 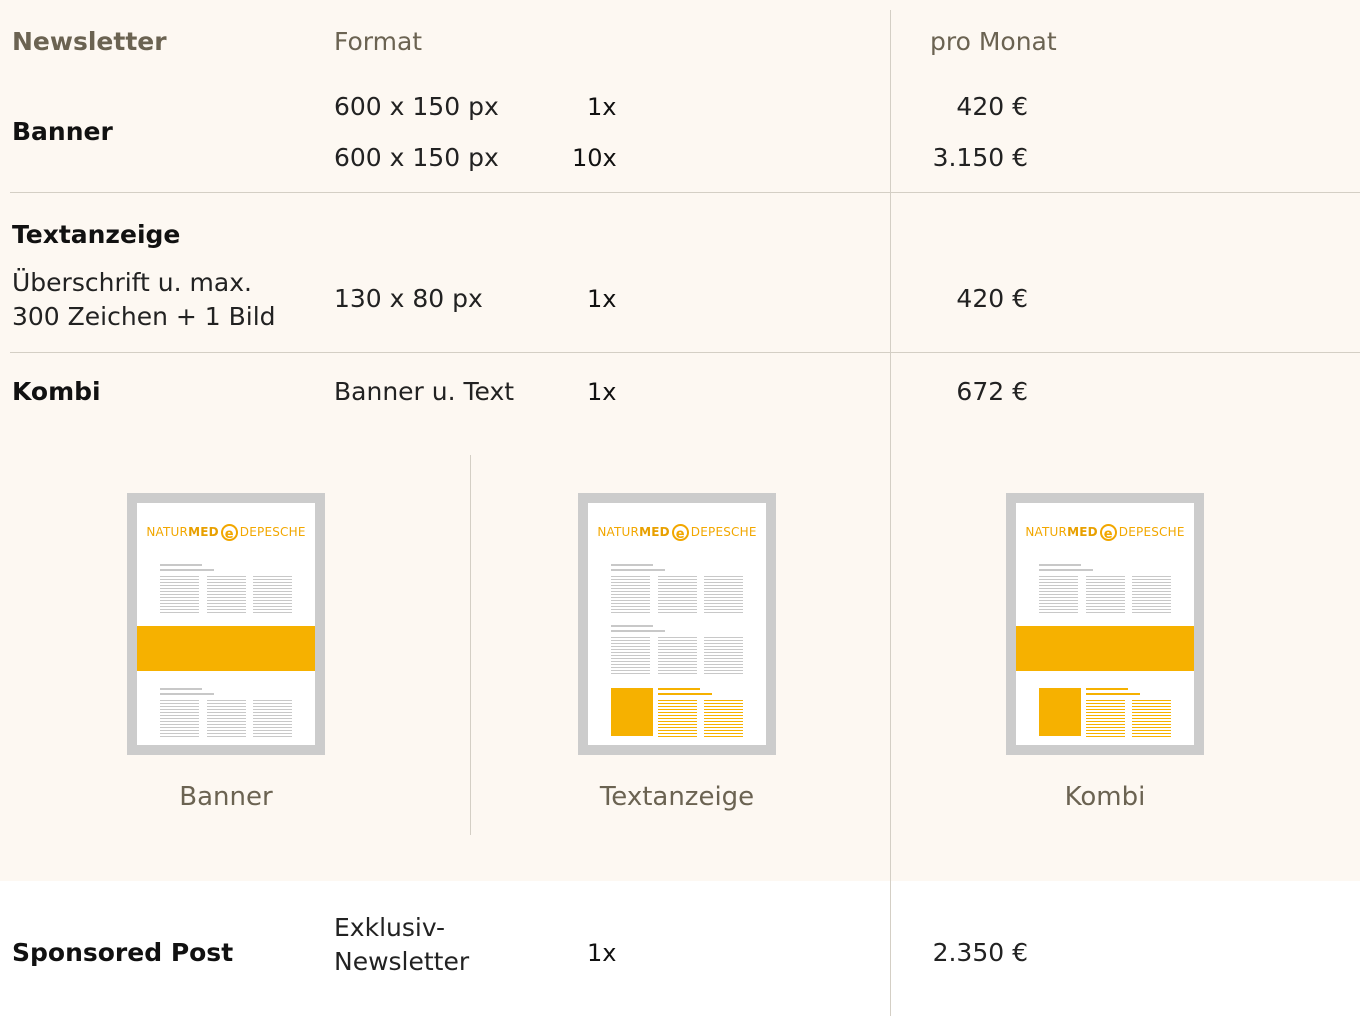 I want to click on mockup-divider, so click(x=470, y=645).